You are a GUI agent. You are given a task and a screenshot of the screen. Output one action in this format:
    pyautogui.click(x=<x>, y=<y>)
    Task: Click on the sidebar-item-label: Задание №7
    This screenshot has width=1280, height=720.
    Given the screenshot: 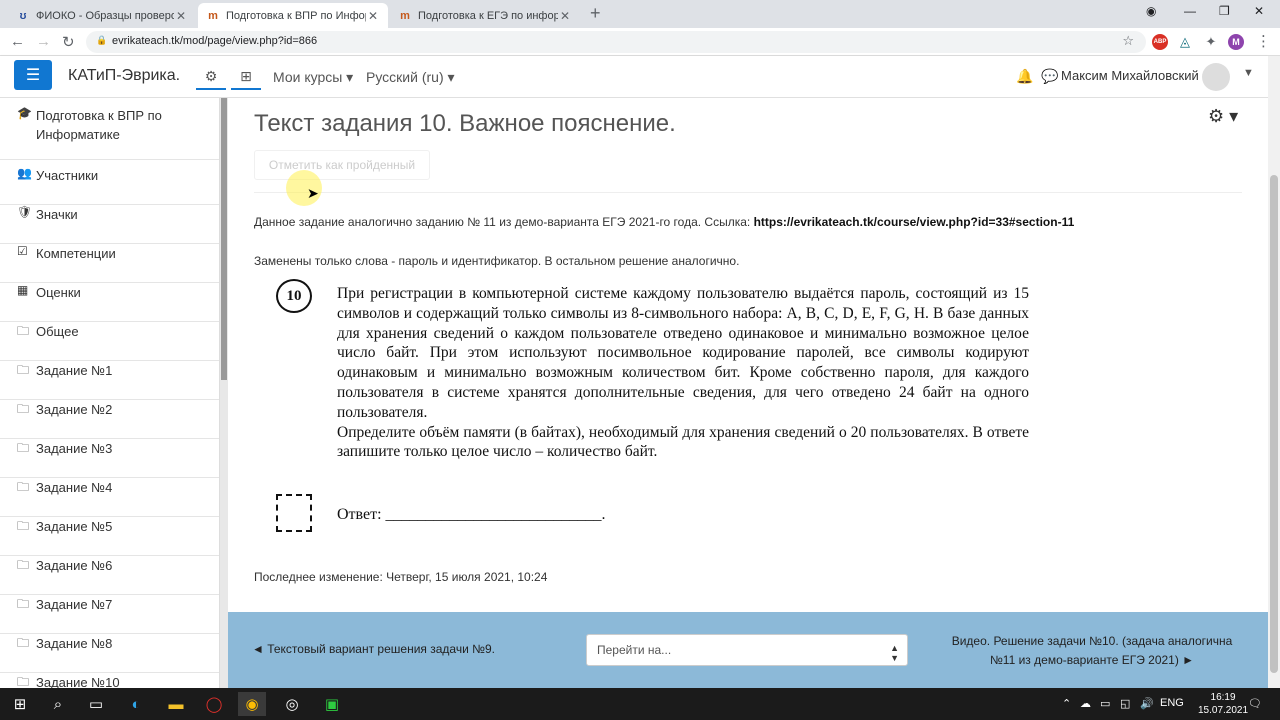 What is the action you would take?
    pyautogui.click(x=74, y=604)
    